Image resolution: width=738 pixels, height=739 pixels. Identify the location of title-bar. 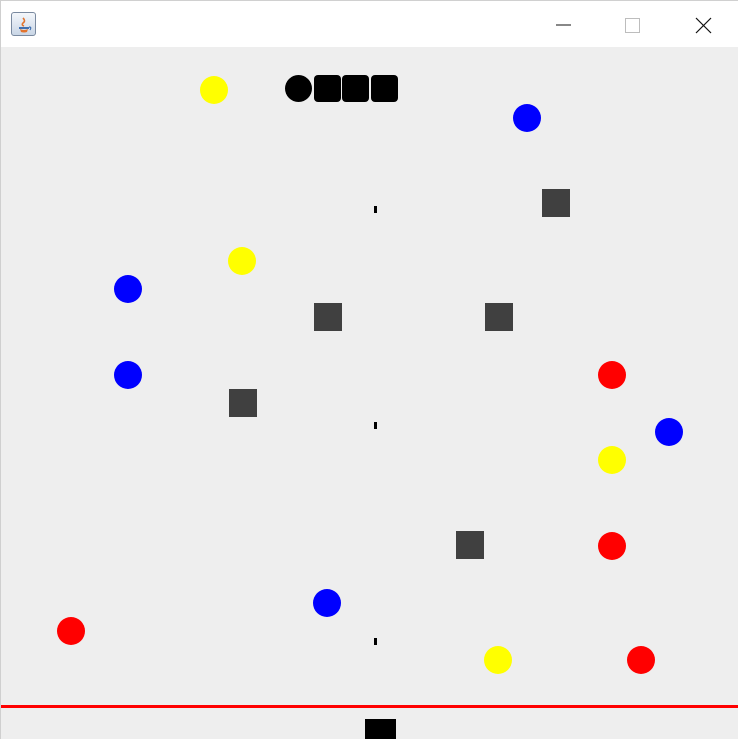
(369, 23).